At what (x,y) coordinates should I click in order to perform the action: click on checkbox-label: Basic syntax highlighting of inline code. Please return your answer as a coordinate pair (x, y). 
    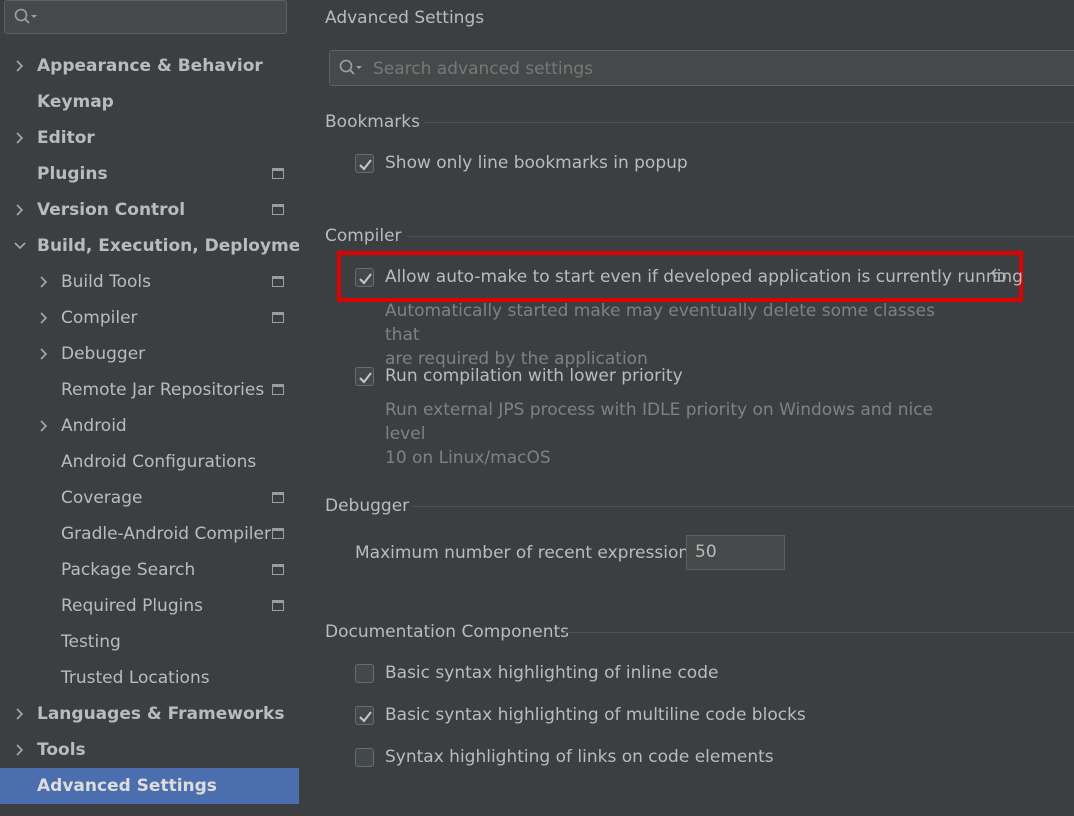
    Looking at the image, I should click on (552, 673).